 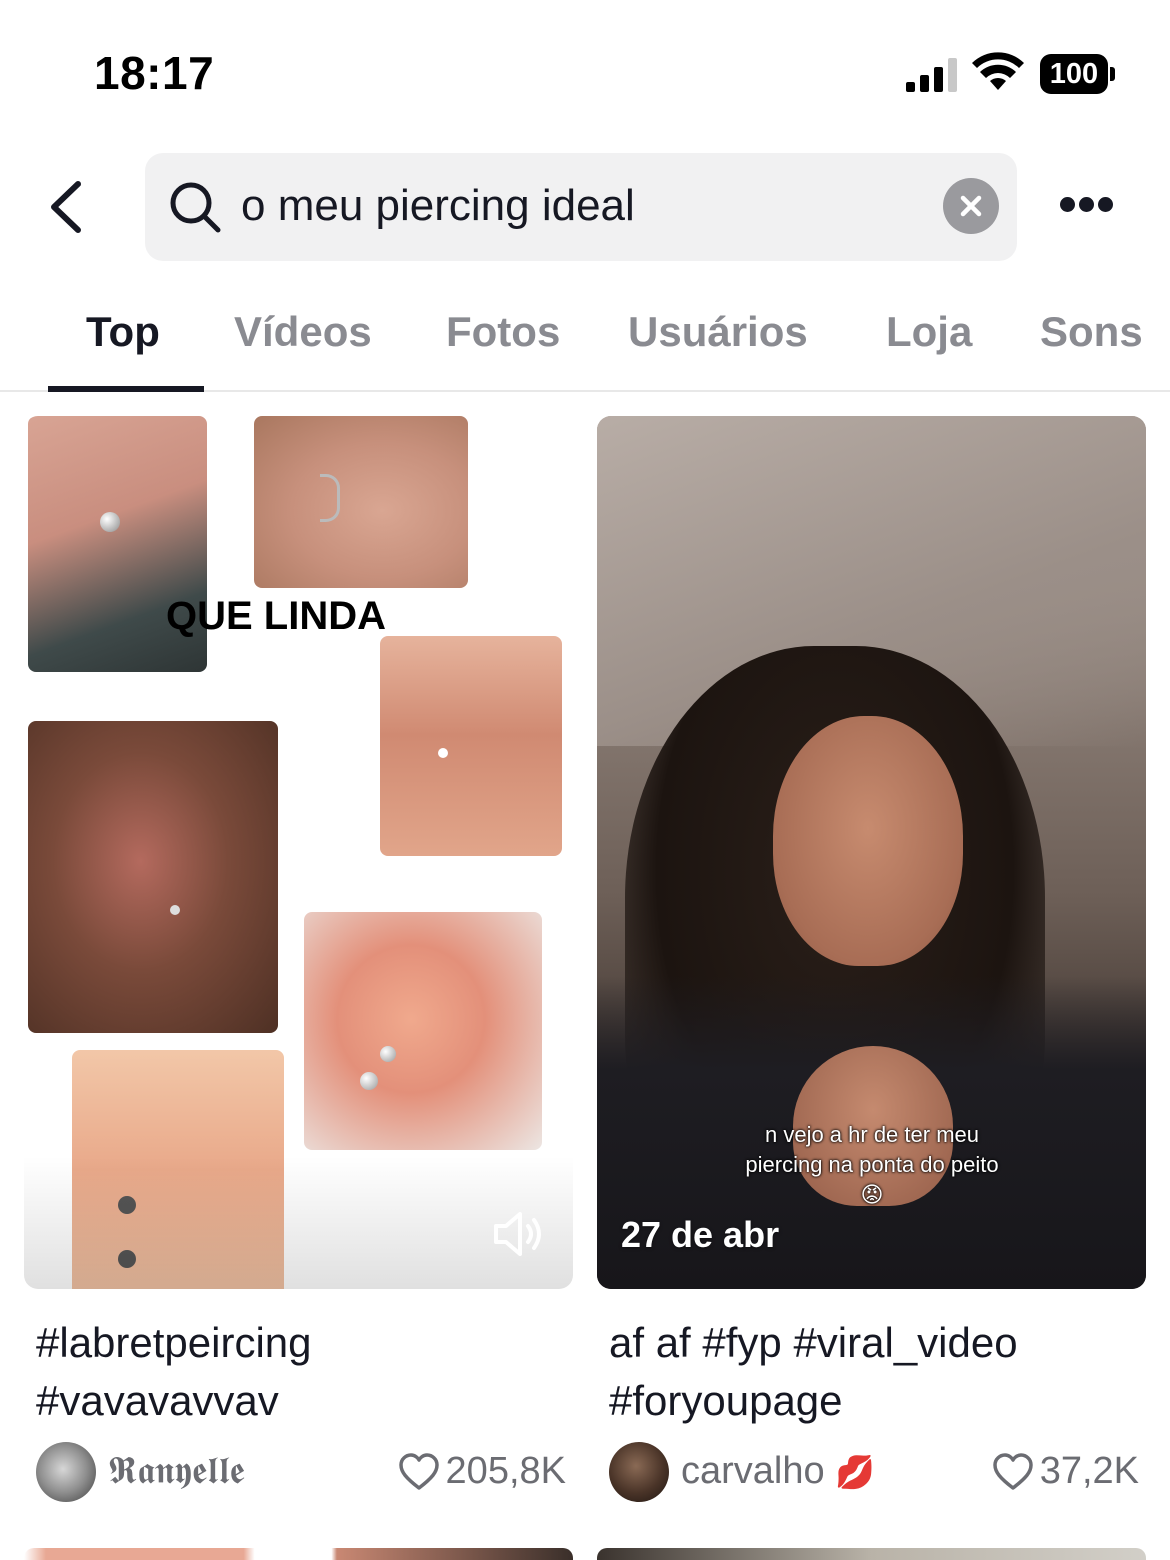 I want to click on person-face, so click(x=868, y=841).